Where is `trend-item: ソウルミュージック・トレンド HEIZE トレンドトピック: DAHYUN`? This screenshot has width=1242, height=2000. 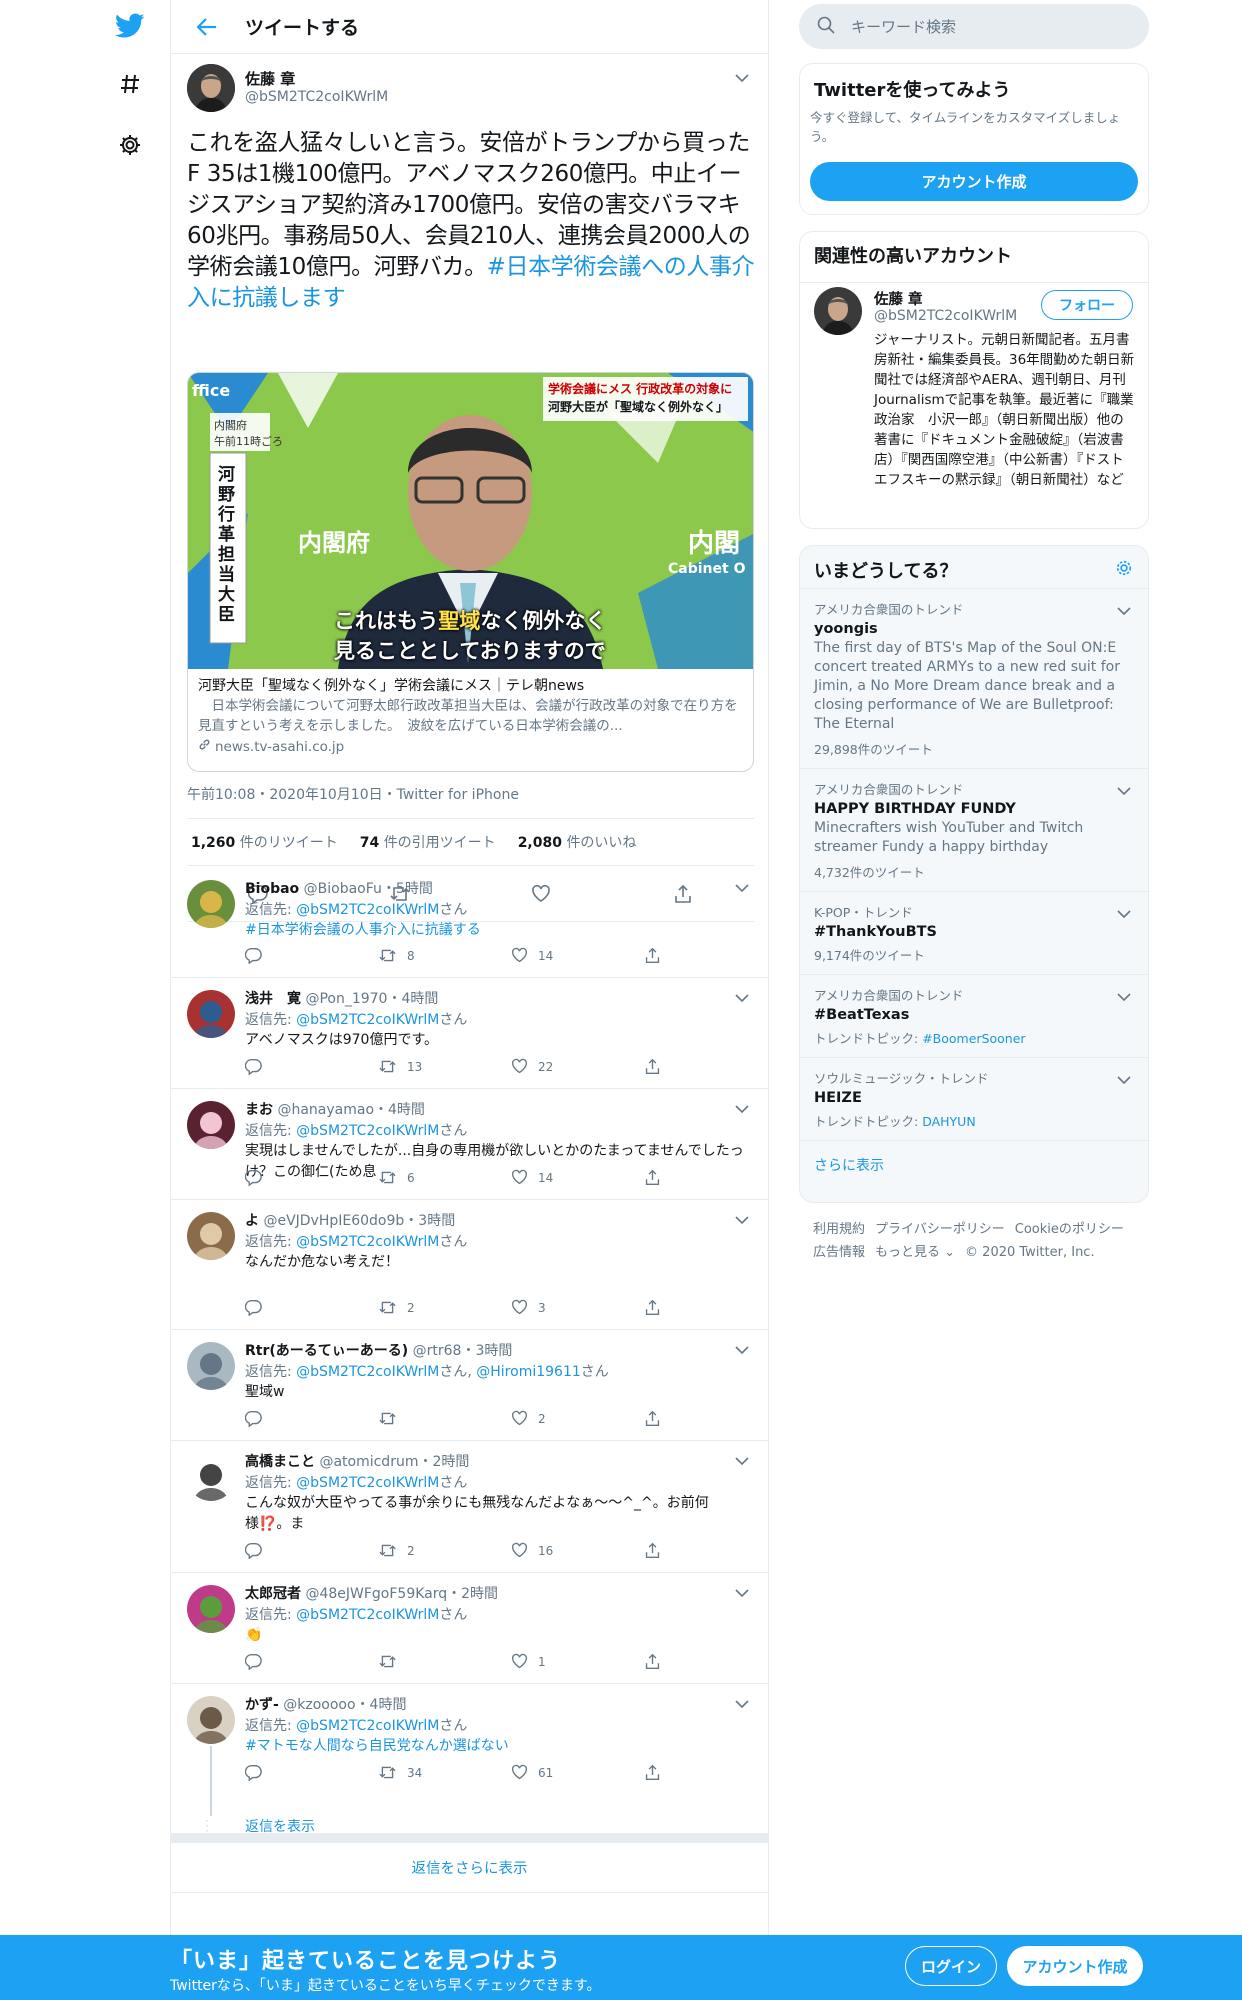 trend-item: ソウルミュージック・トレンド HEIZE トレンドトピック: DAHYUN is located at coordinates (974, 1098).